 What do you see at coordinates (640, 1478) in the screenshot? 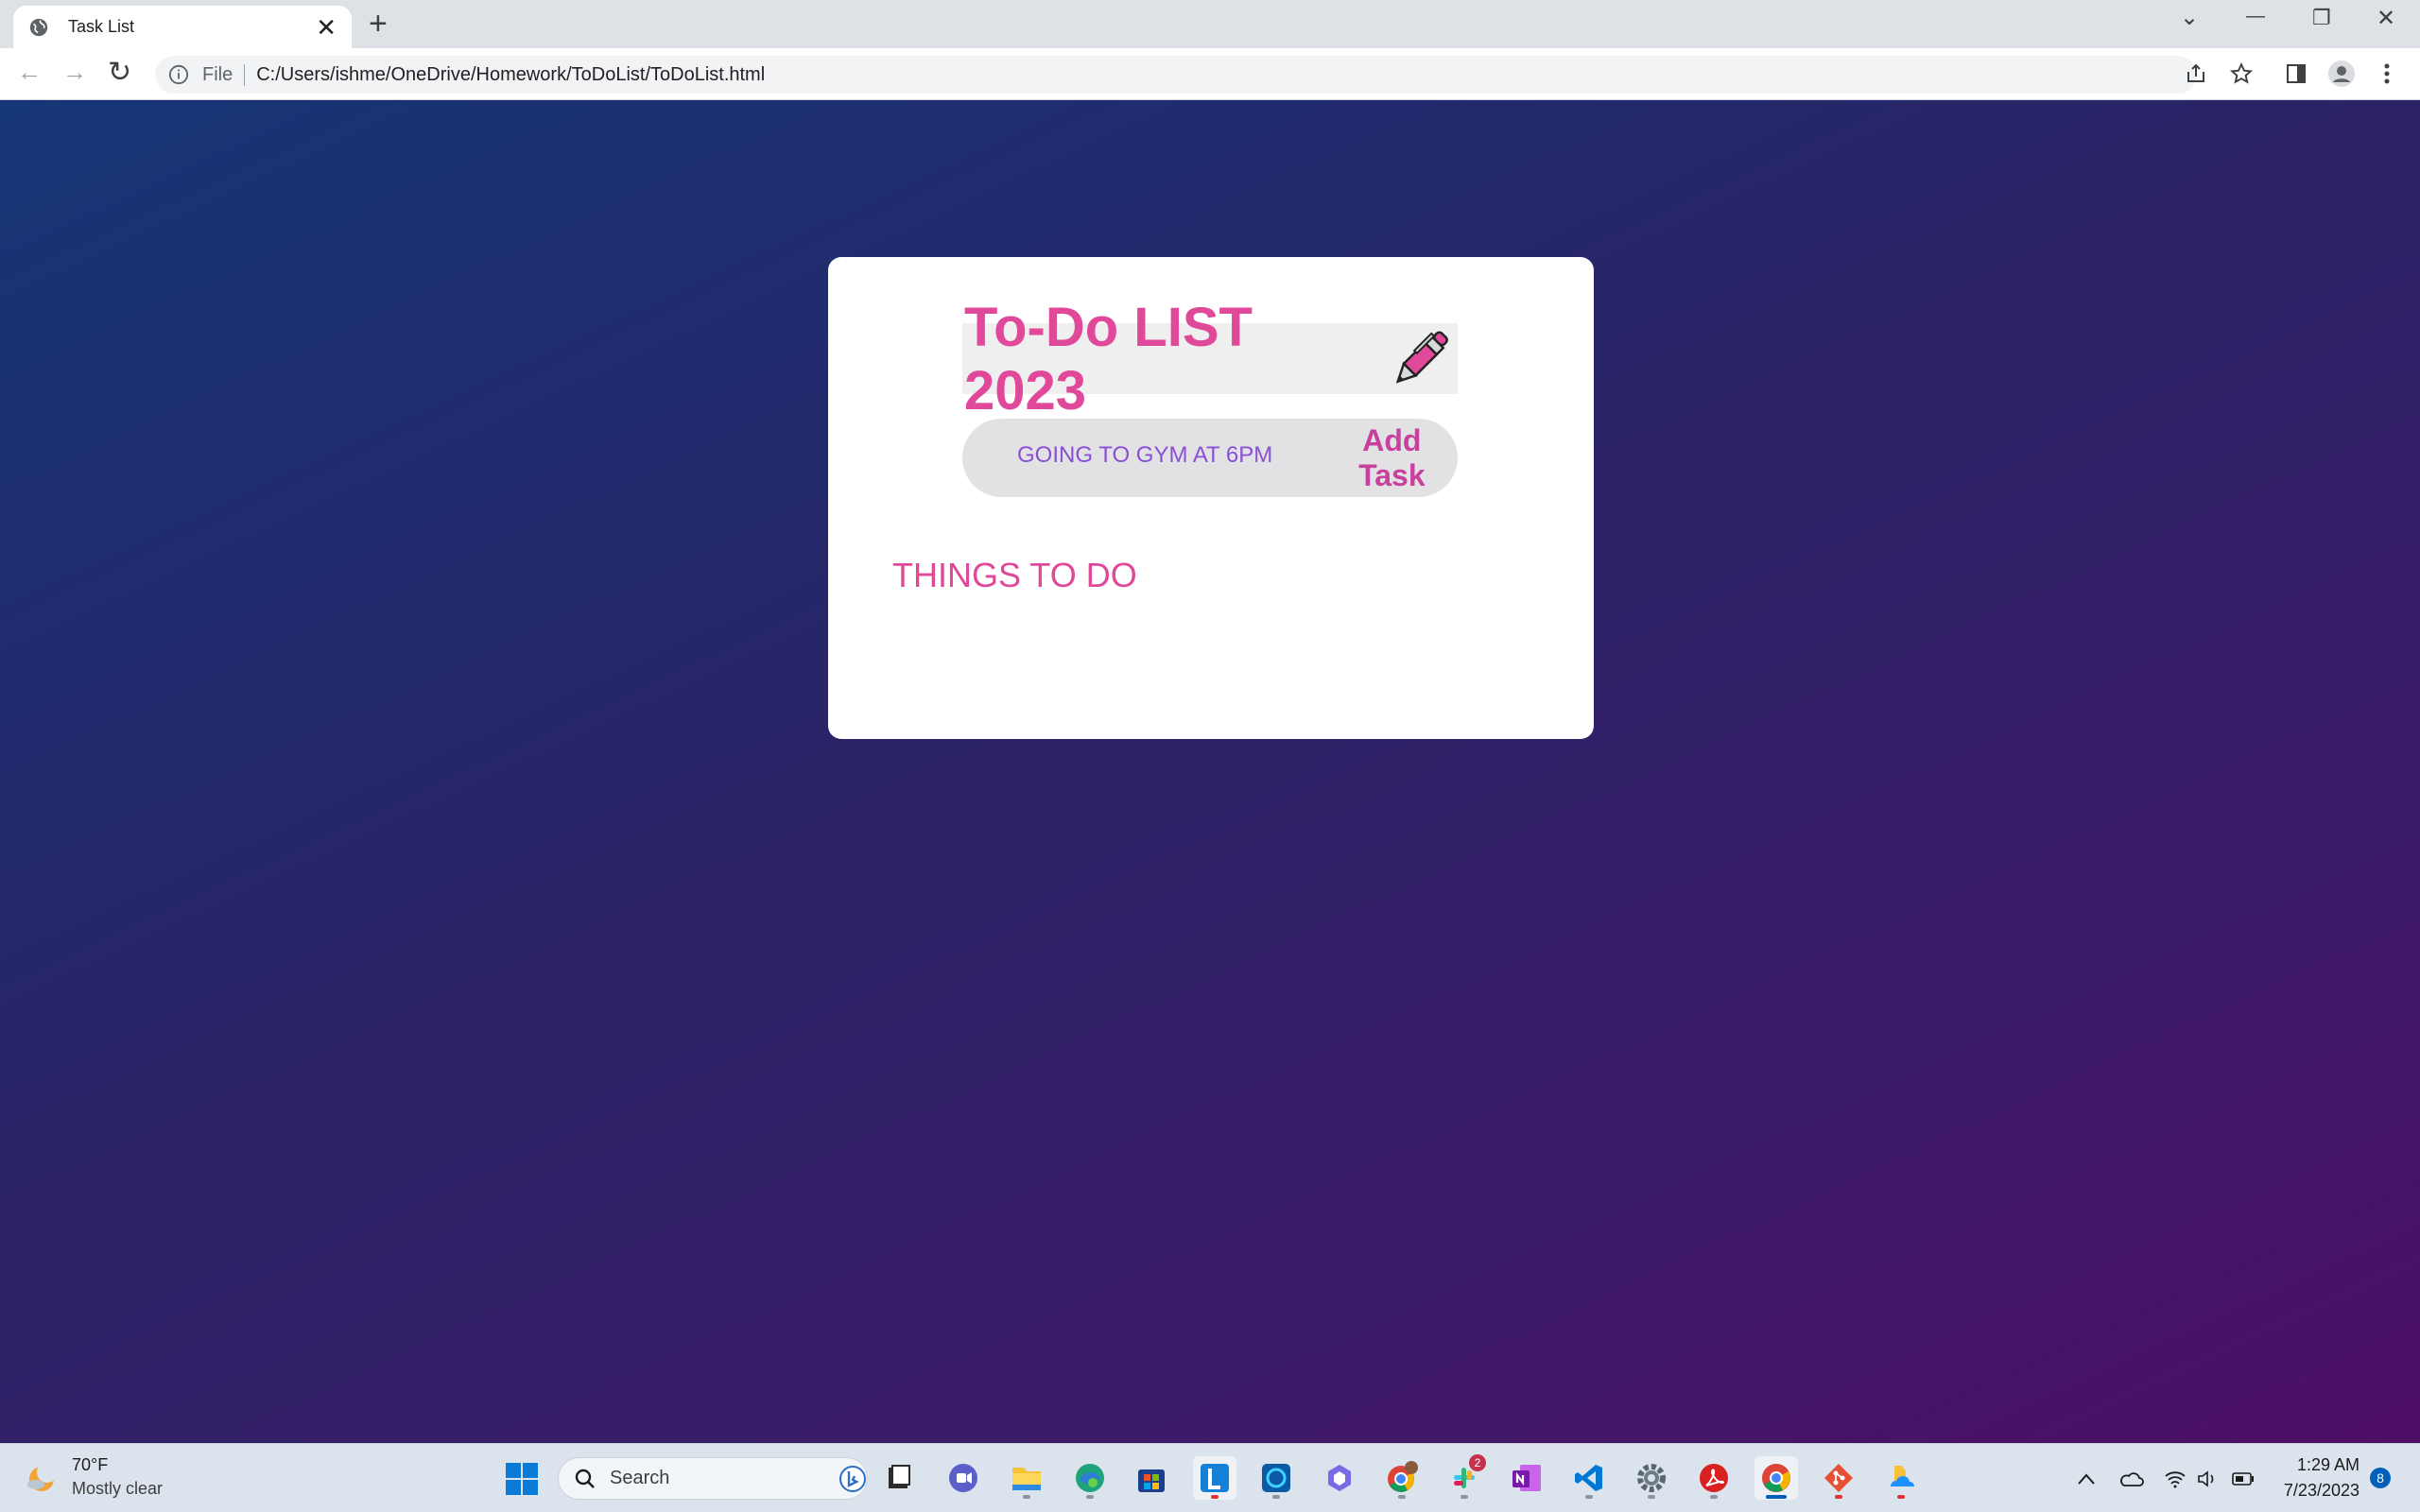
I see `search-label: Search` at bounding box center [640, 1478].